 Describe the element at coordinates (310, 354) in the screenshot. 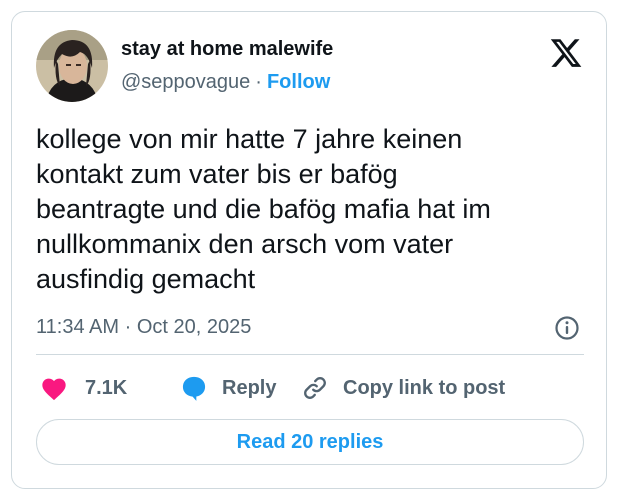

I see `divider` at that location.